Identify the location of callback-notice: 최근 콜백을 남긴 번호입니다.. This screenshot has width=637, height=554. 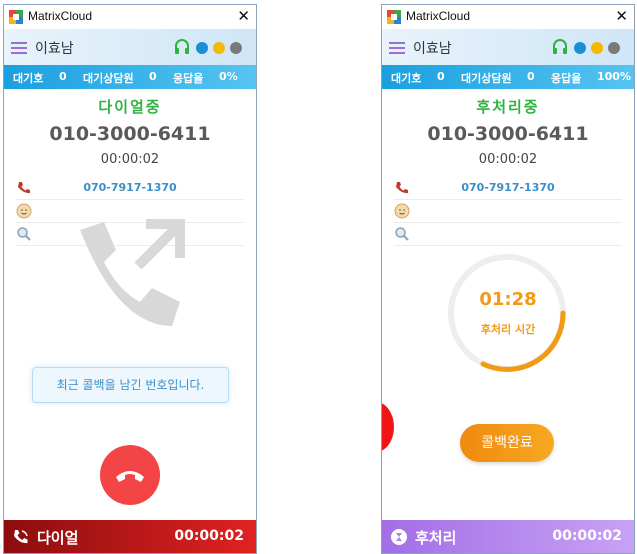
(130, 385).